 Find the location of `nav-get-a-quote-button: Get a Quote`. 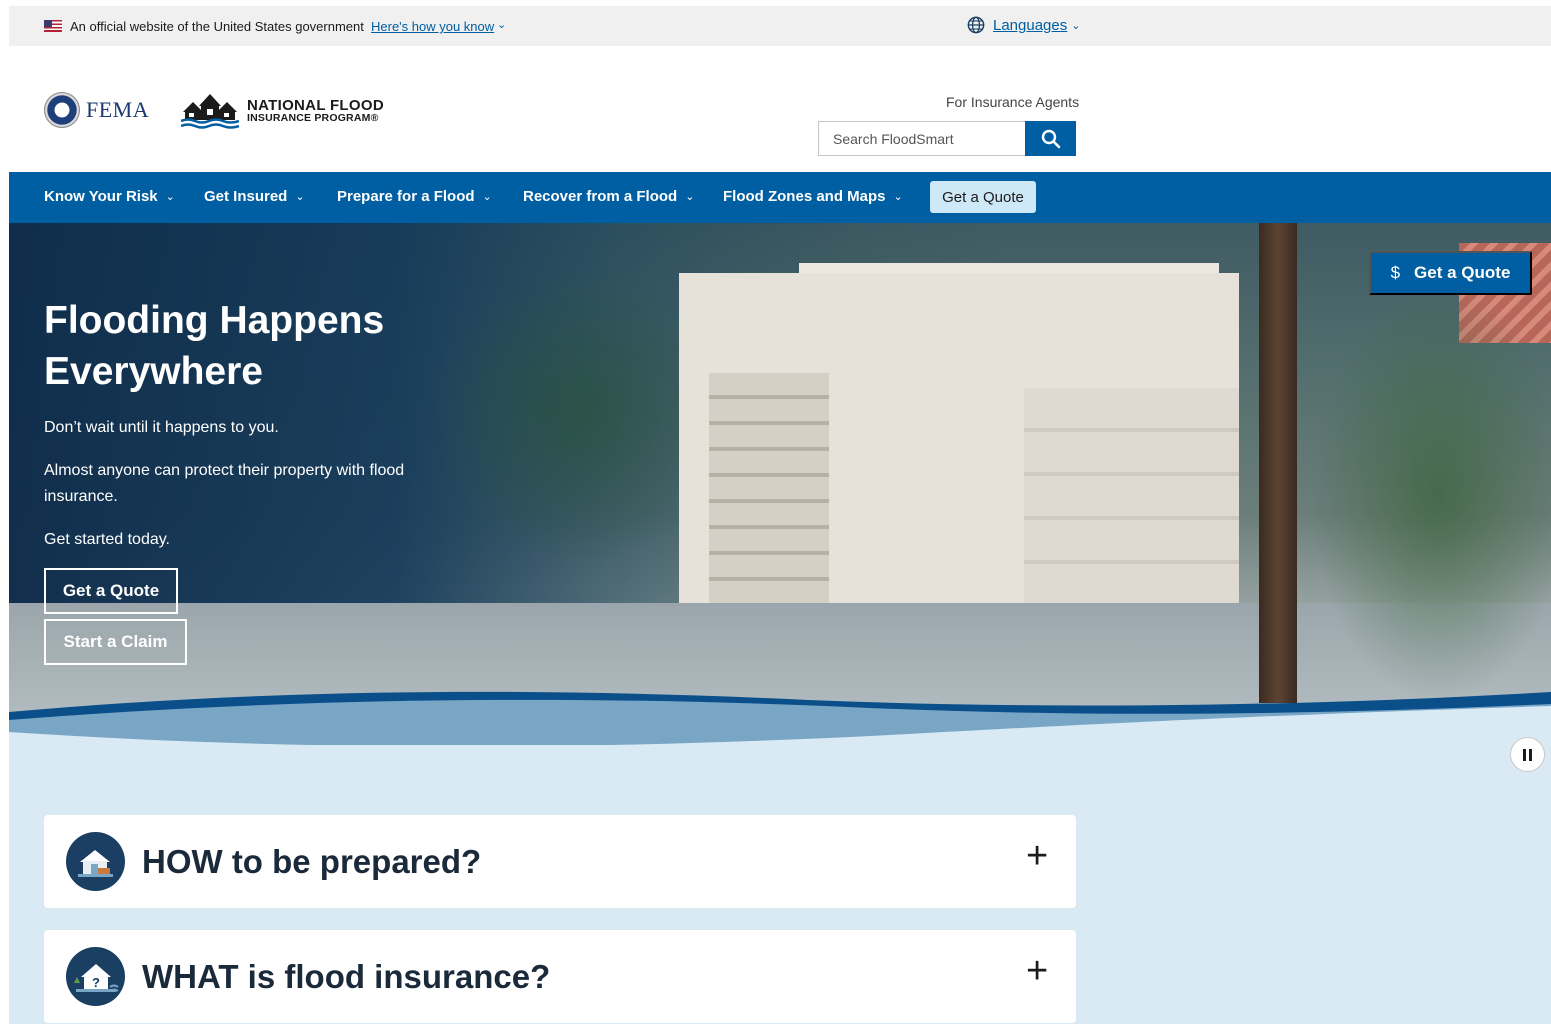

nav-get-a-quote-button: Get a Quote is located at coordinates (983, 197).